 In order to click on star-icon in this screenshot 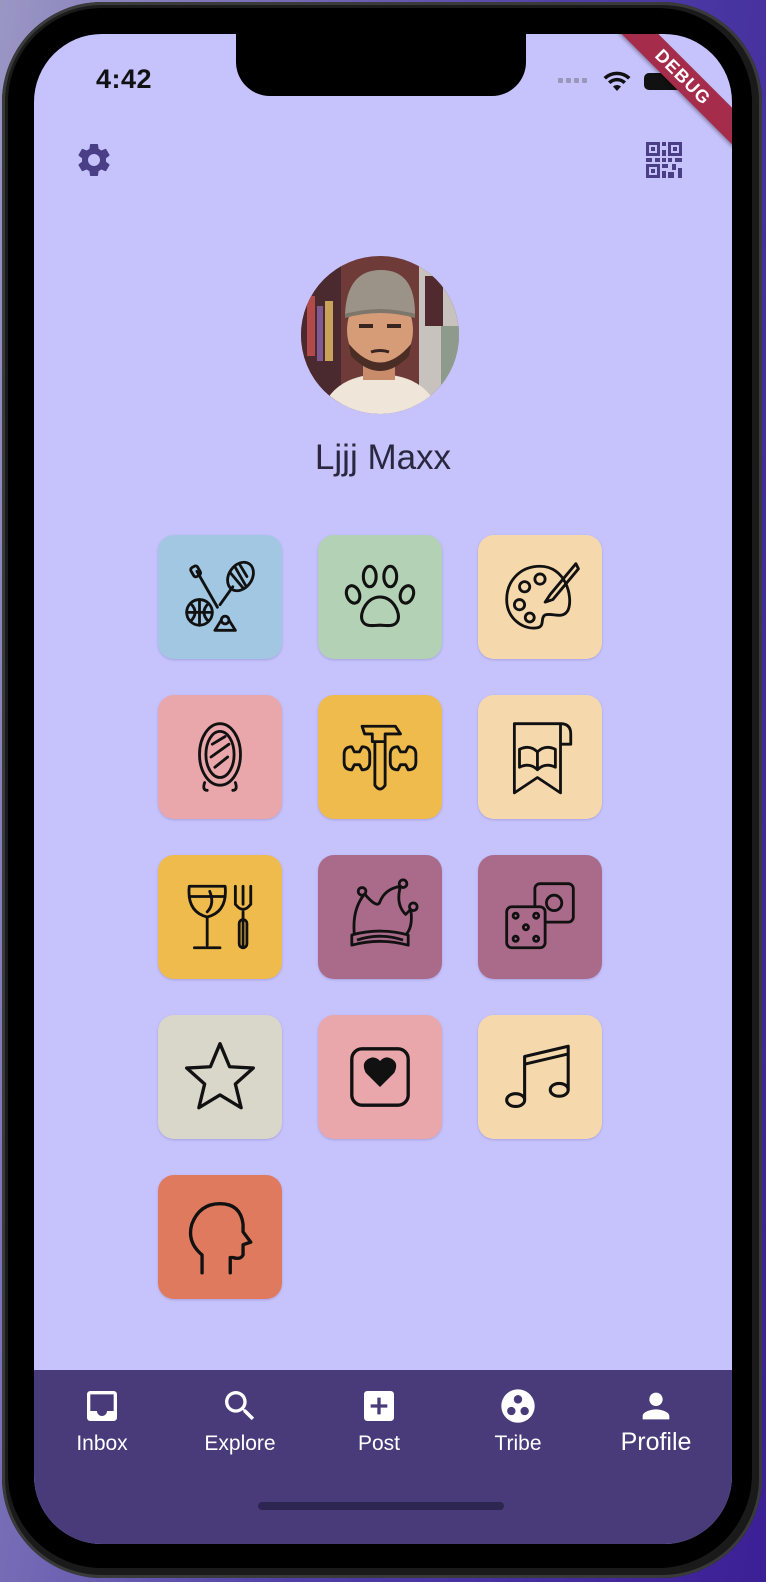, I will do `click(220, 1076)`.